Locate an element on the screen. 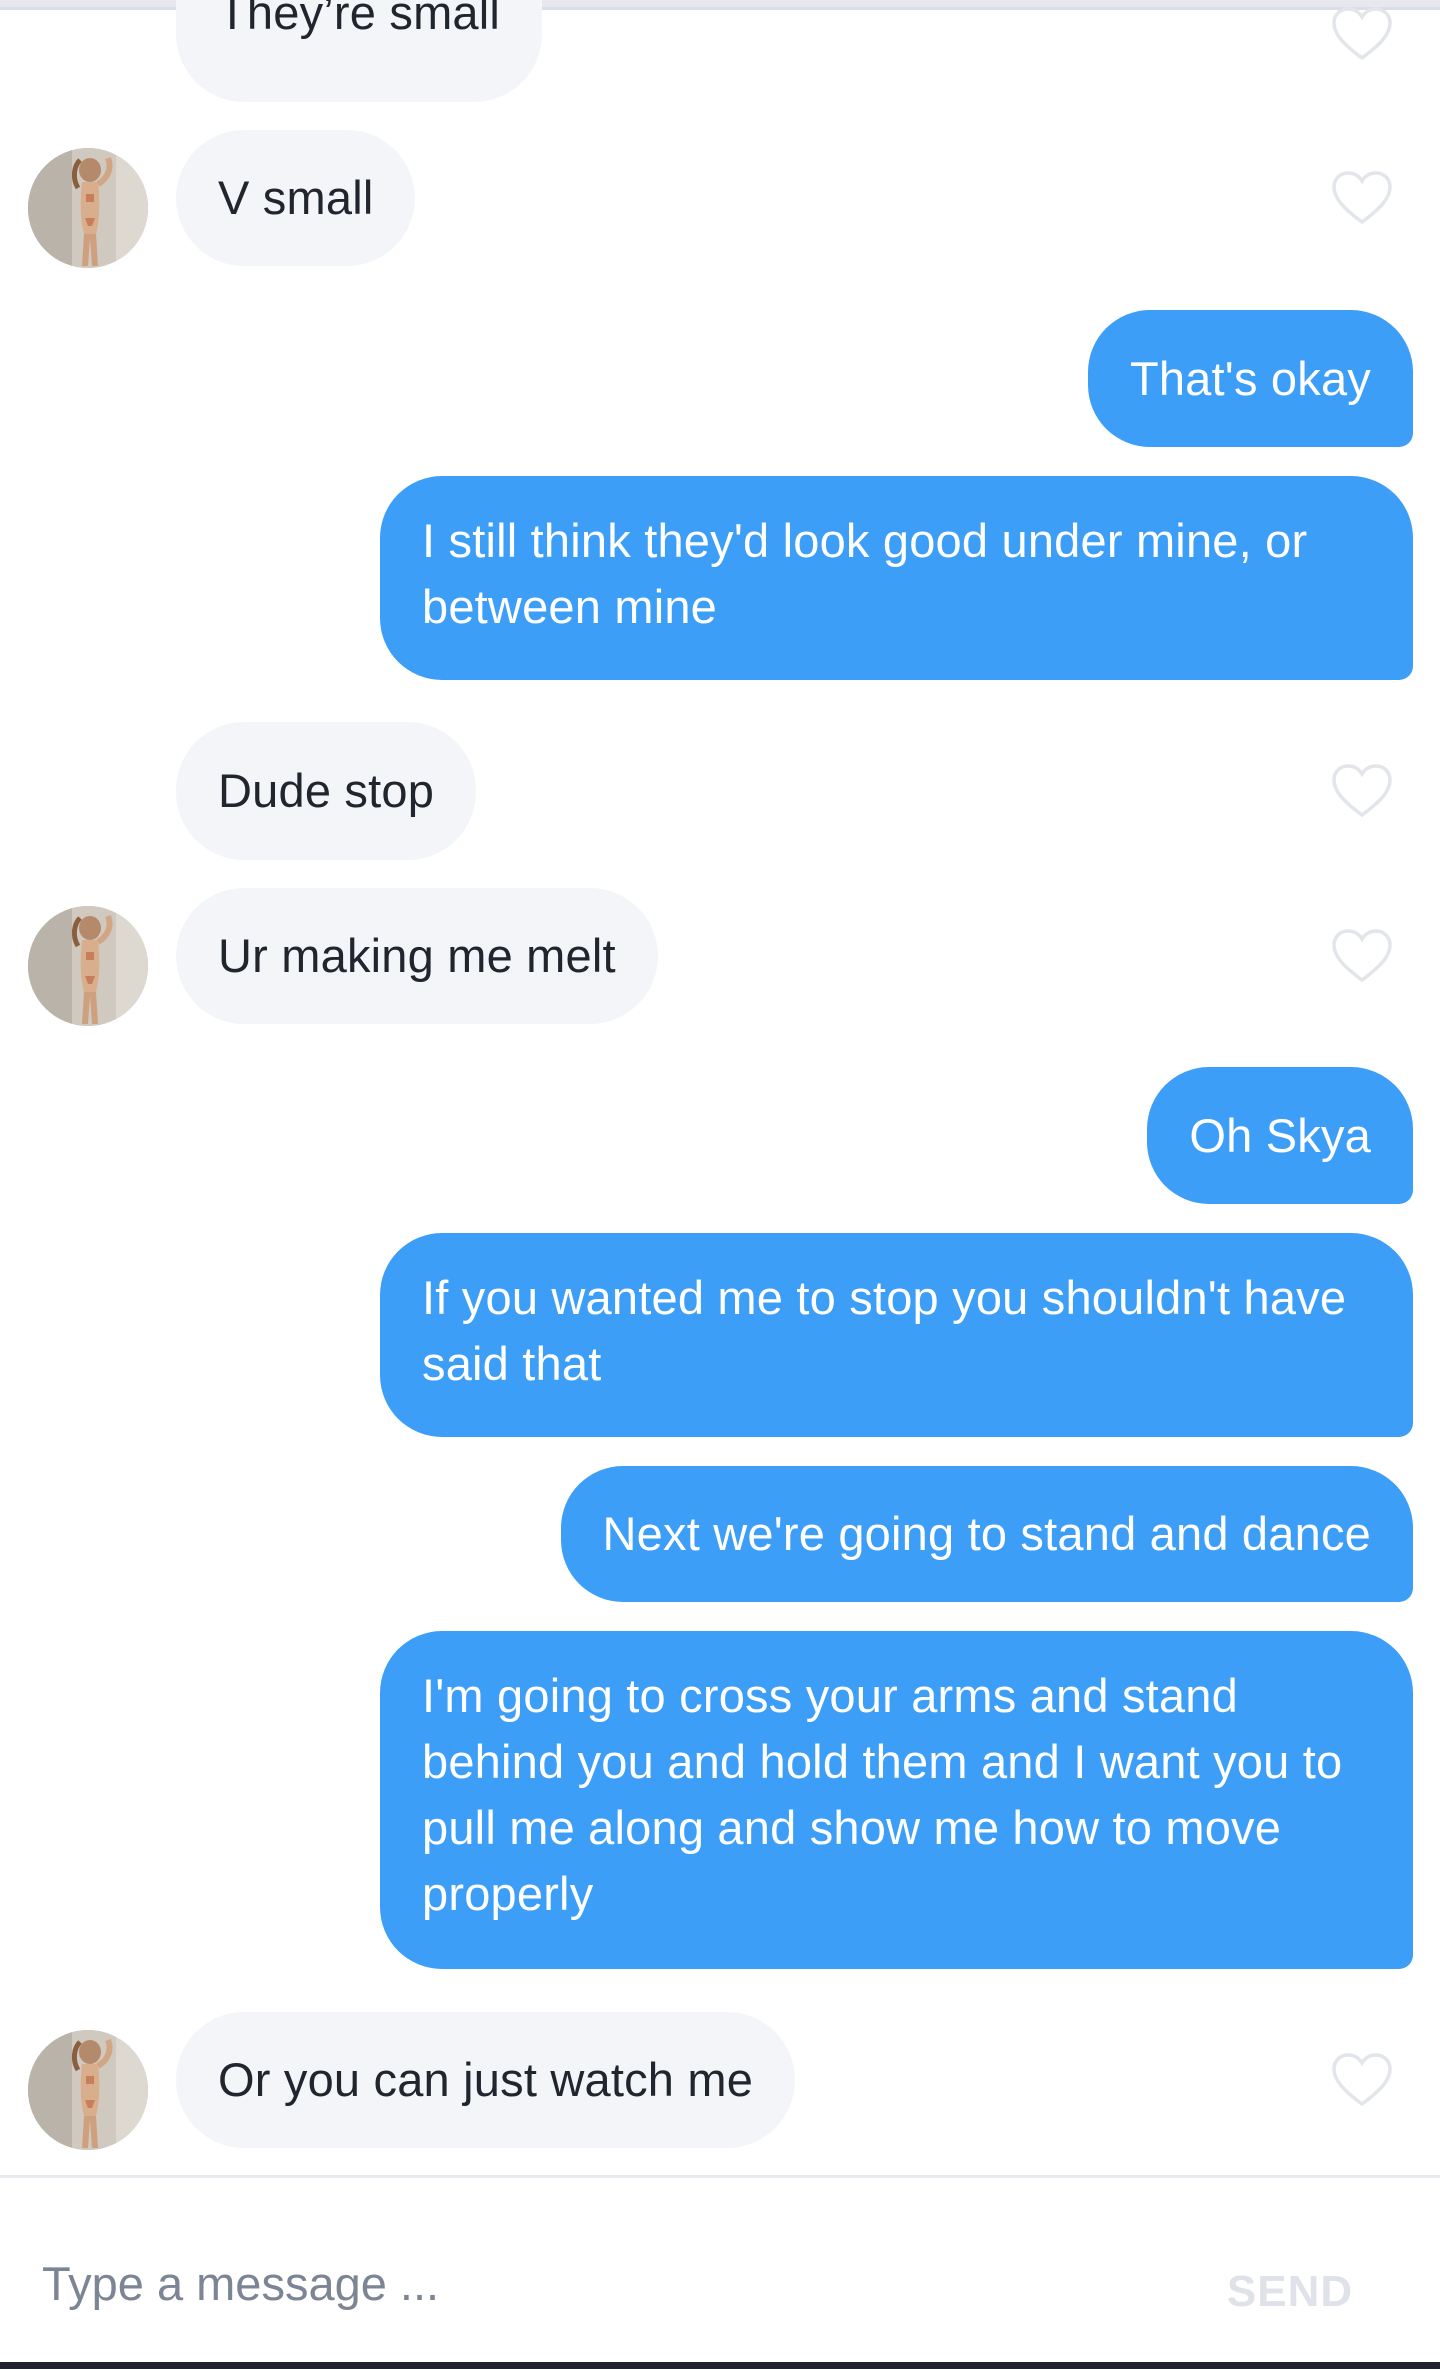  message-text: Ur making me melt is located at coordinates (417, 955).